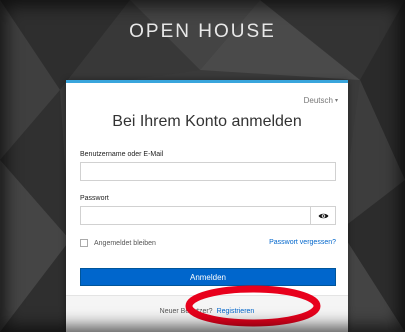 The height and width of the screenshot is (332, 405). I want to click on remember-me-checkbox, so click(84, 243).